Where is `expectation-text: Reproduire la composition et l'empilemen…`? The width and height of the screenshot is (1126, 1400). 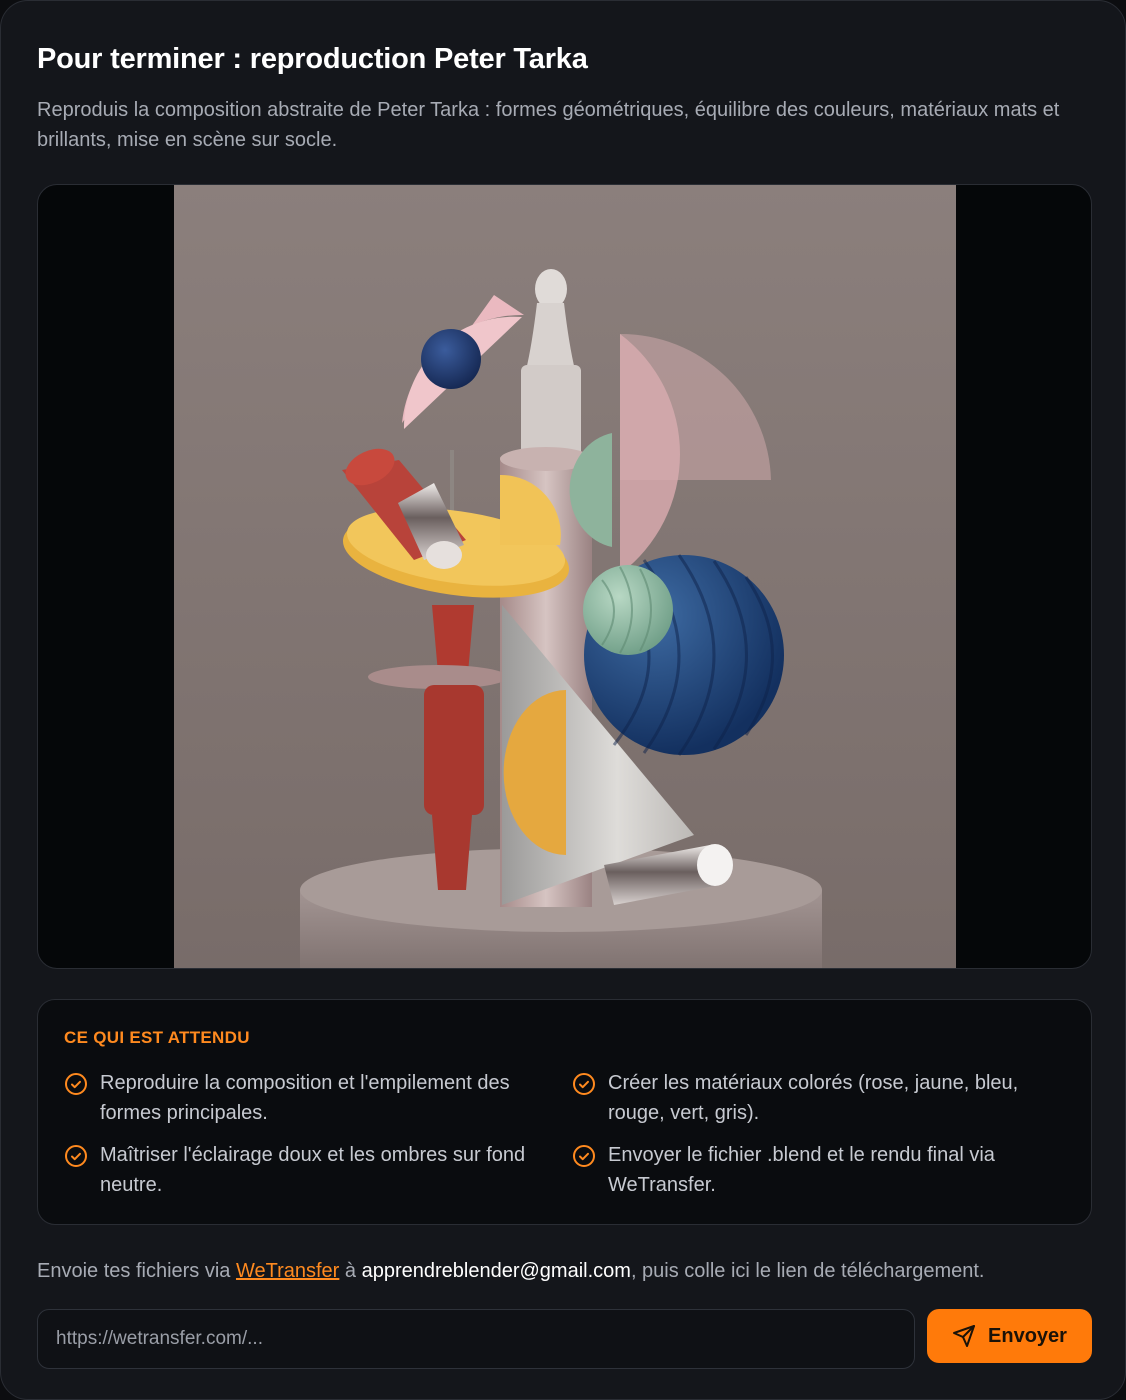 expectation-text: Reproduire la composition et l'empilemen… is located at coordinates (305, 1098).